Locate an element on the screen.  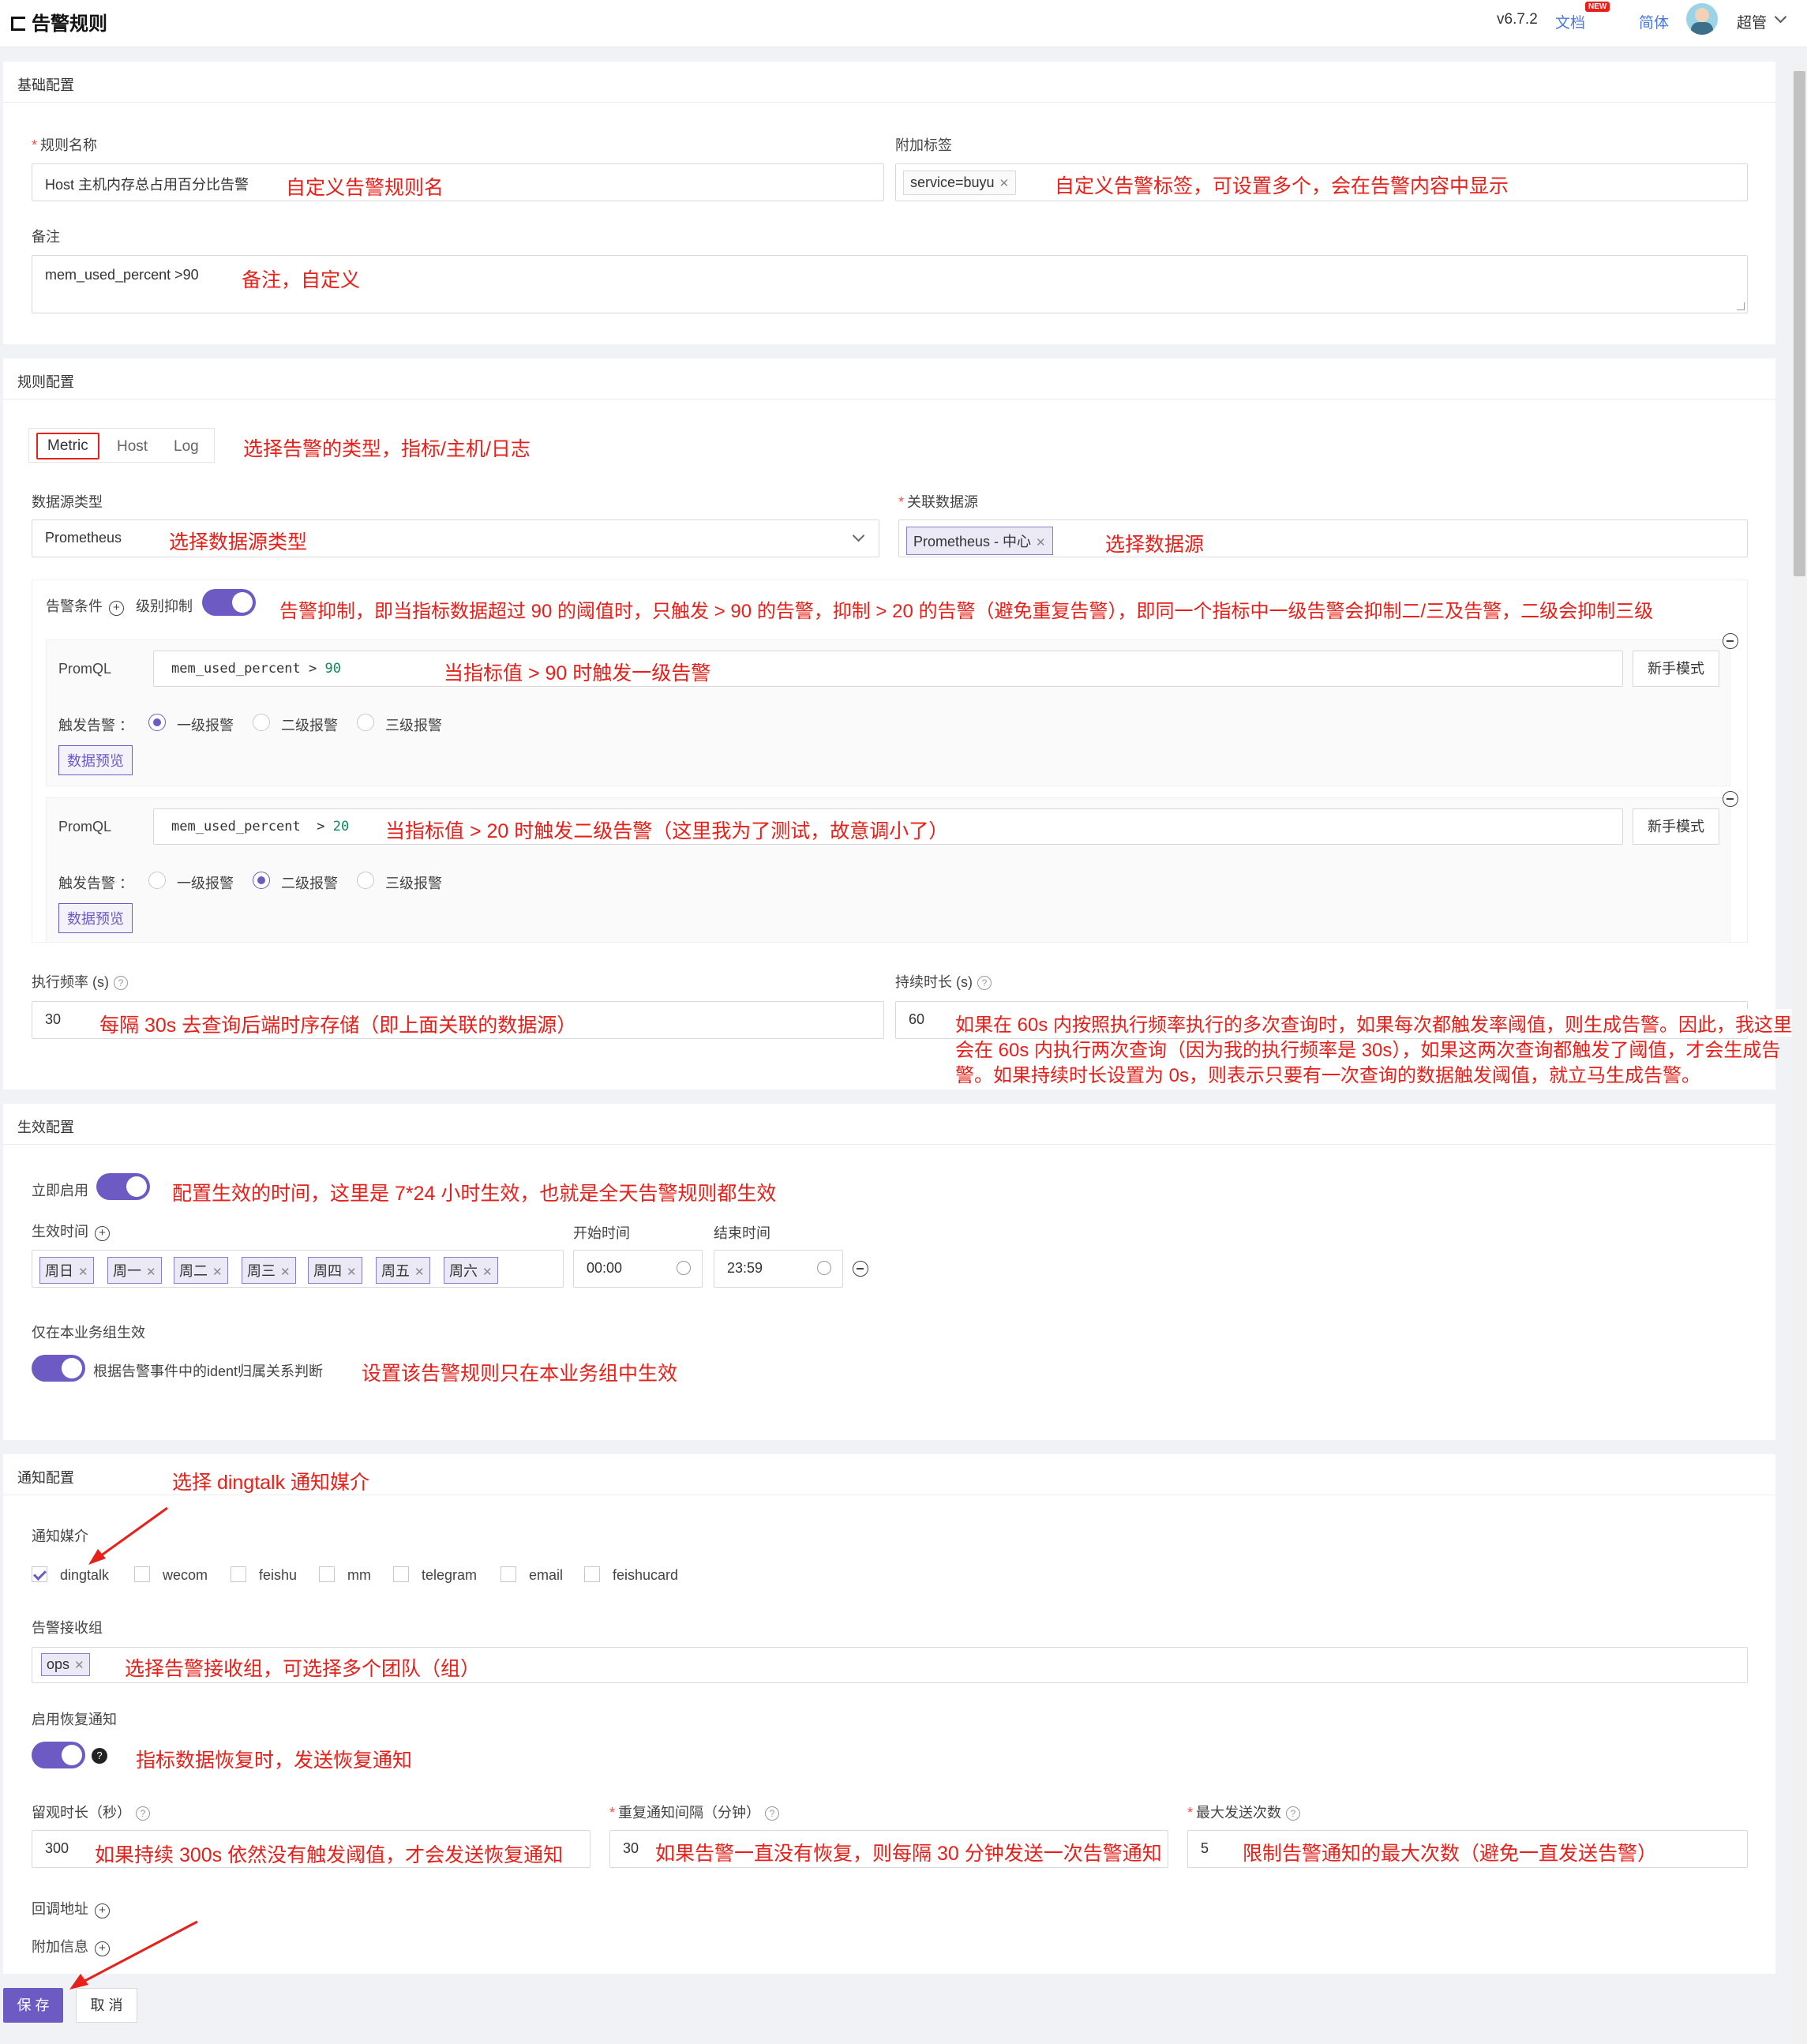
day-chip-mon: 周一 ✕ is located at coordinates (134, 1270).